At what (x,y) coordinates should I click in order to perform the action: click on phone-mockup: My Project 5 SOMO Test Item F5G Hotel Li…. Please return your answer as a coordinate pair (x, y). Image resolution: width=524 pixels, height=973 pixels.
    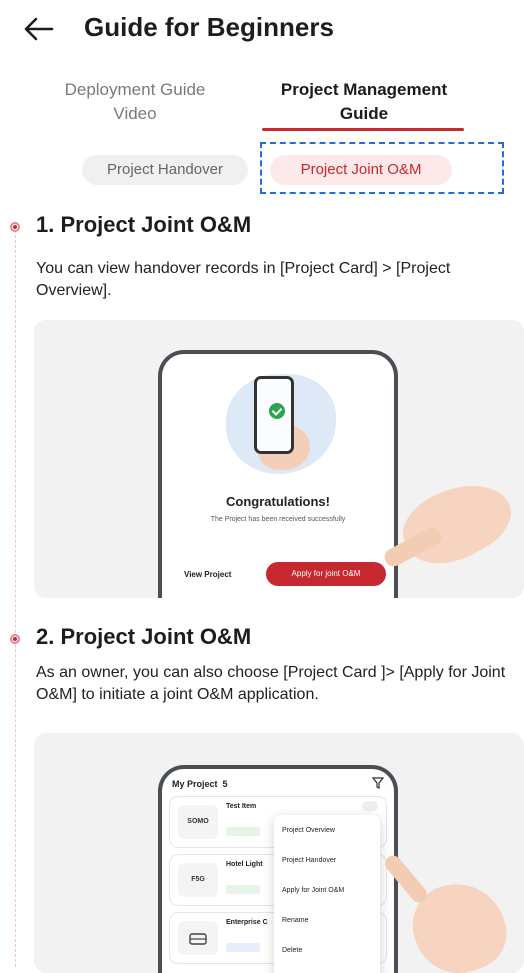
    Looking at the image, I should click on (278, 869).